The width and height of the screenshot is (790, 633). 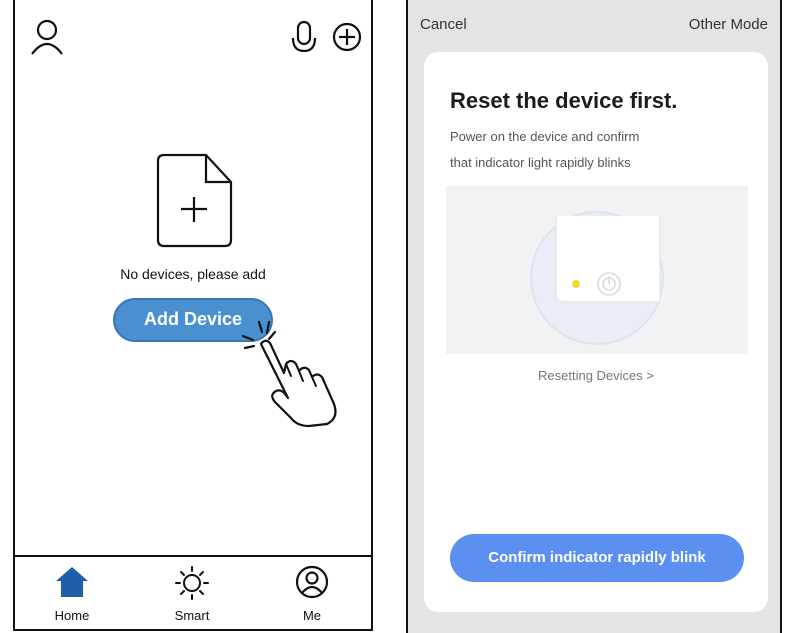 What do you see at coordinates (545, 136) in the screenshot?
I see `instruction-line-1: Power on the device and confirm` at bounding box center [545, 136].